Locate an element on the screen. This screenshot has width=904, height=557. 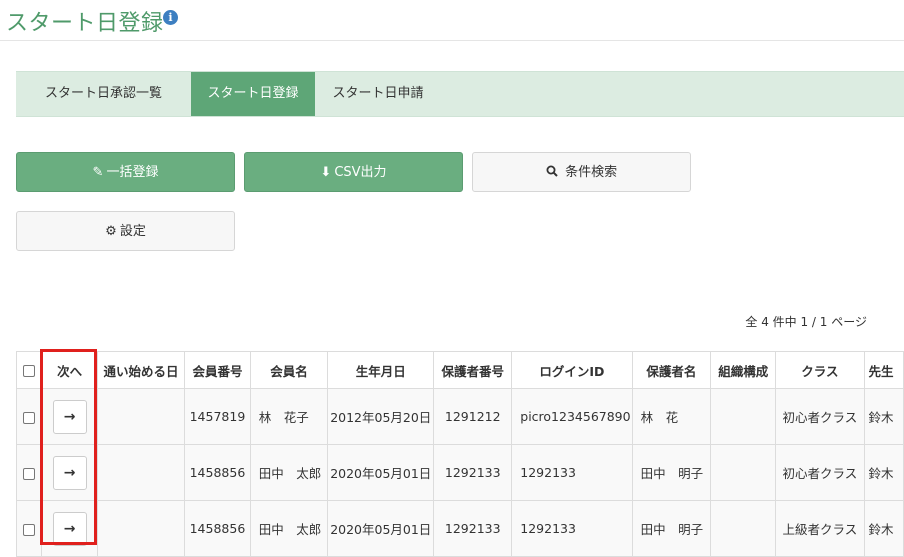
settings-label: 設定 is located at coordinates (132, 231).